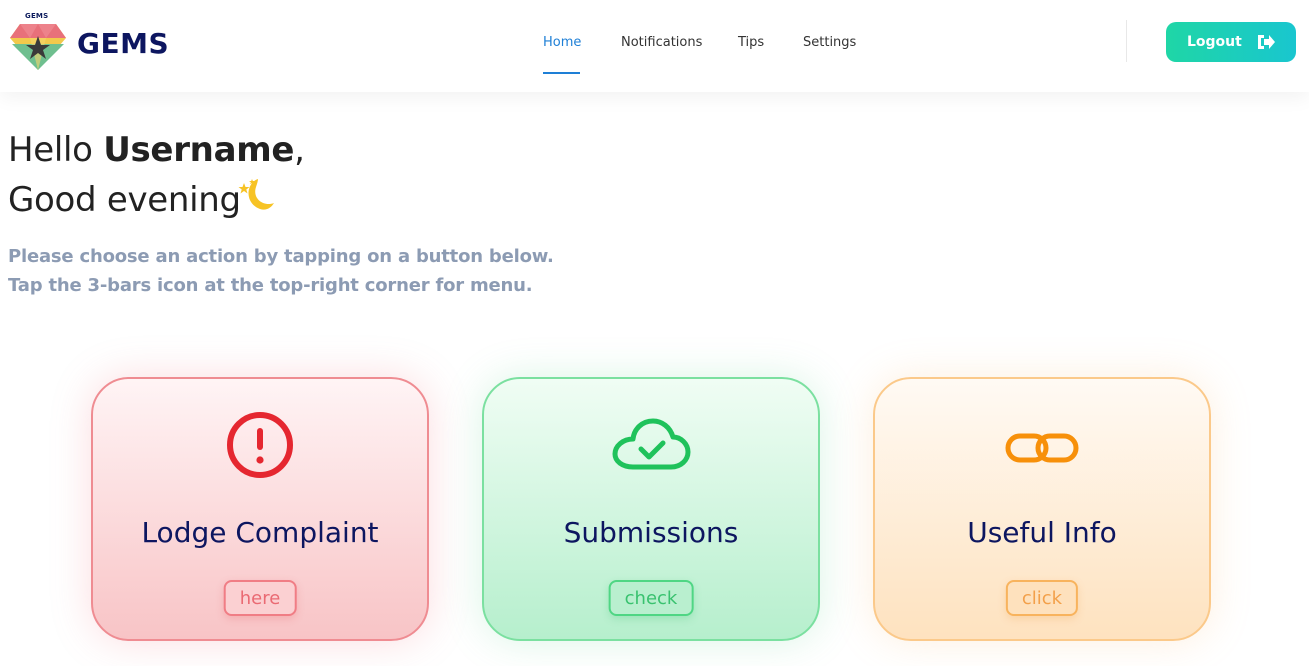  What do you see at coordinates (1126, 41) in the screenshot?
I see `header-divider` at bounding box center [1126, 41].